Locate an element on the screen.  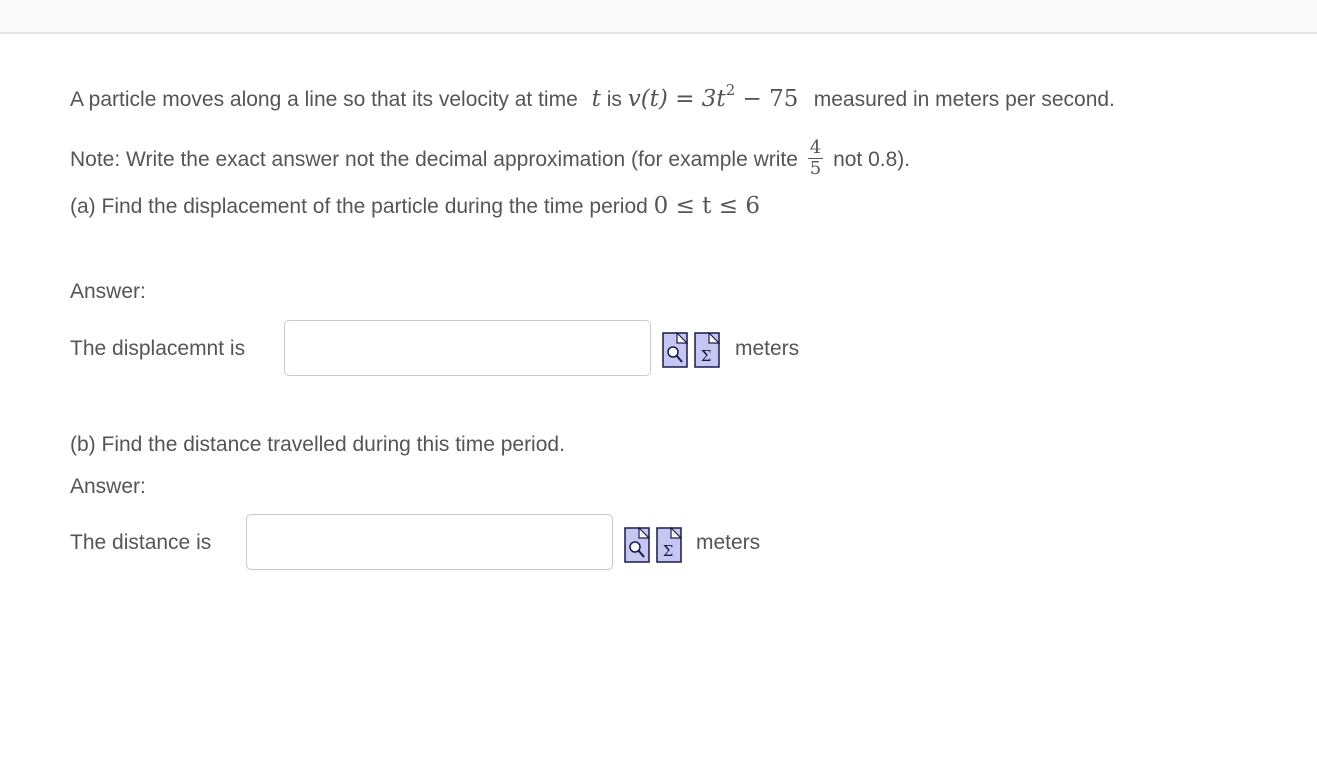
velocity-equation: v(t) = 3t2 − 75 is located at coordinates (713, 96).